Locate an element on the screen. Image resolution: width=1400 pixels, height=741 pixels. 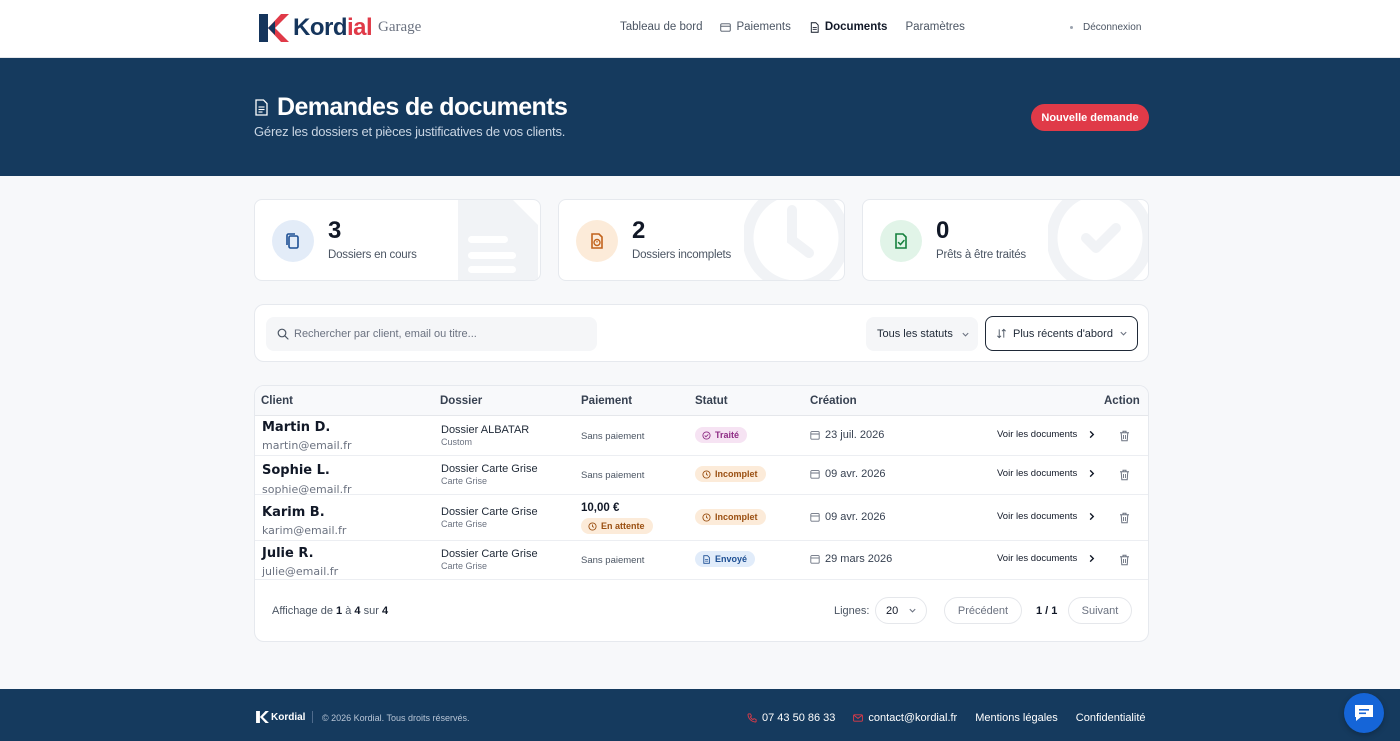
rows-per-page-select: 20 is located at coordinates (901, 610).